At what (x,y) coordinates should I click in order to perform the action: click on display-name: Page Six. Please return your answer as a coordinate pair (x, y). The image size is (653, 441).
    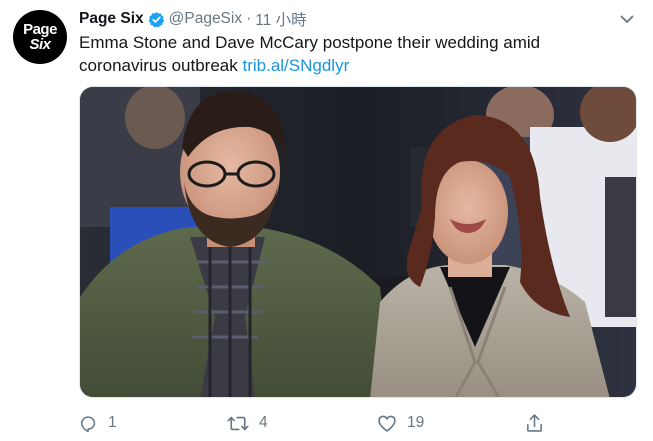
    Looking at the image, I should click on (111, 19).